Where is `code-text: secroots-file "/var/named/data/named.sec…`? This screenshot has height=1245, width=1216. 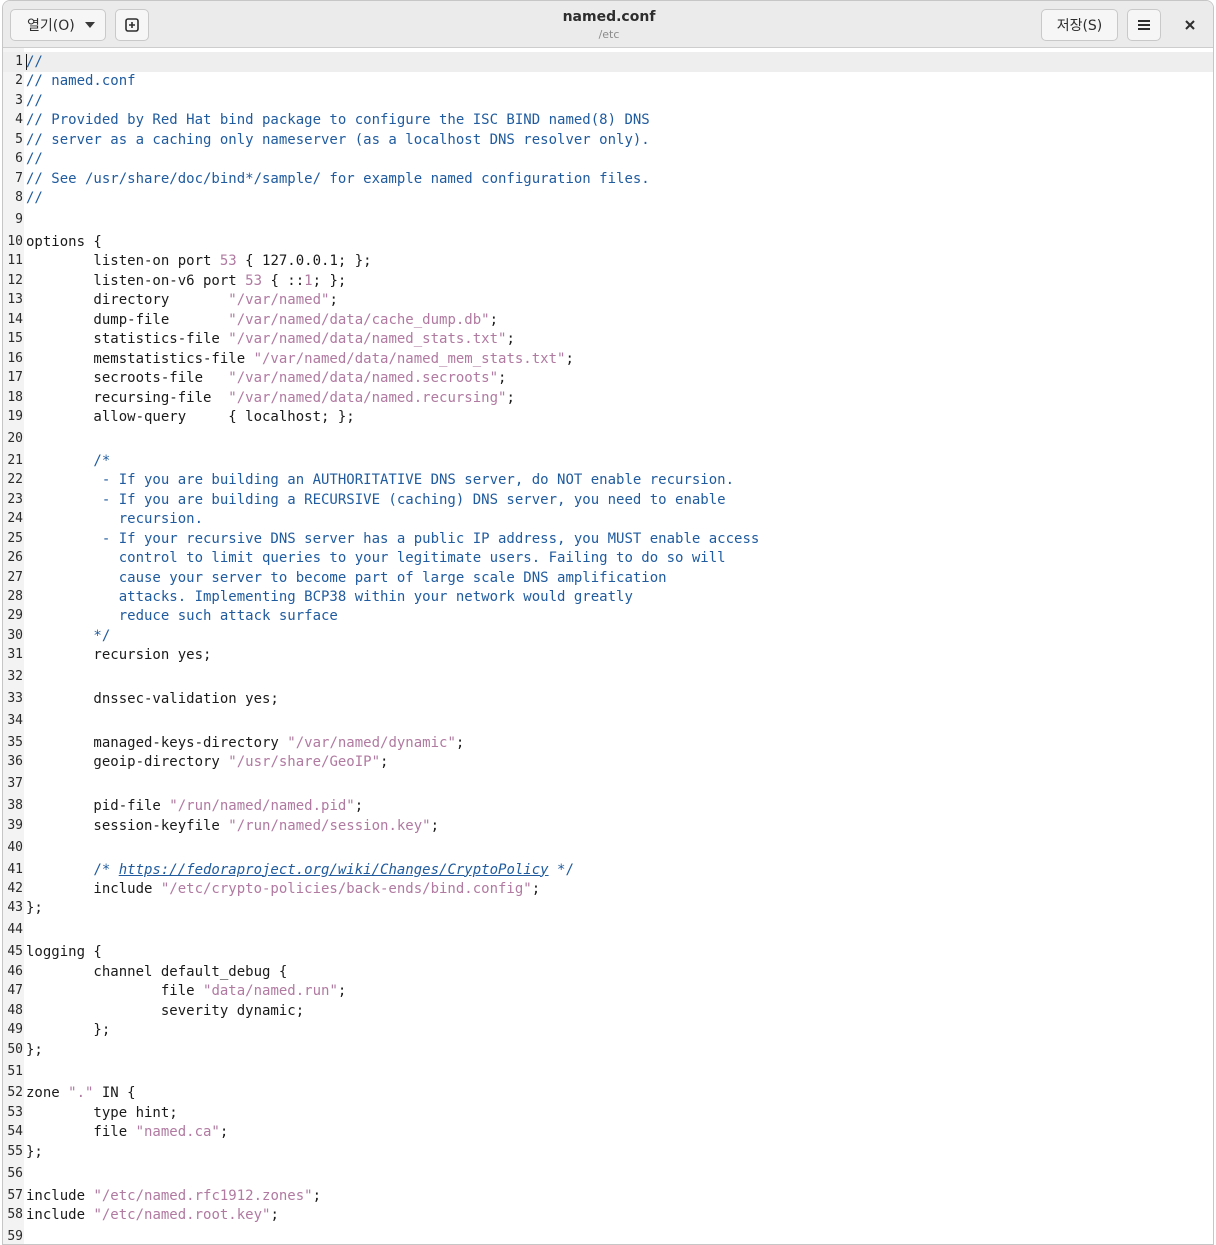 code-text: secroots-file "/var/named/data/named.sec… is located at coordinates (266, 378).